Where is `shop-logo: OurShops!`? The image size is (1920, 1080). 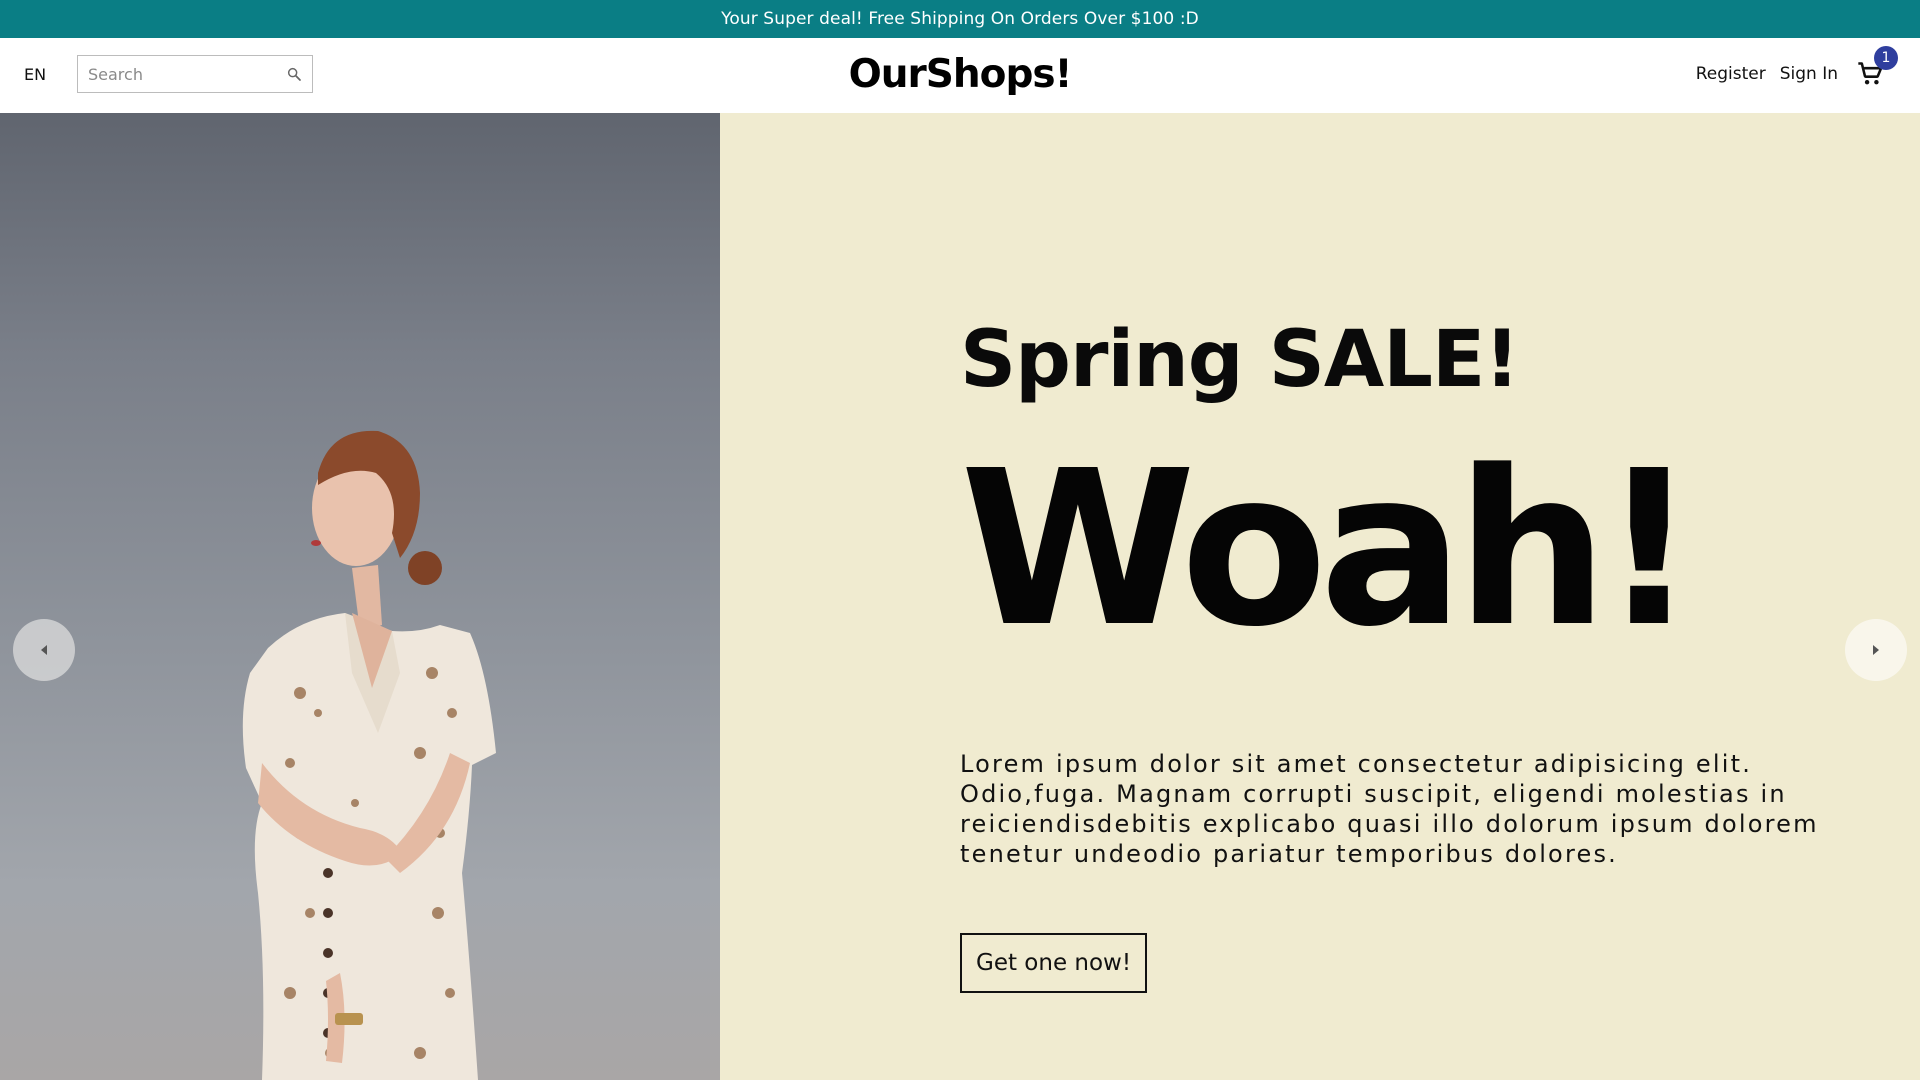
shop-logo: OurShops! is located at coordinates (961, 74).